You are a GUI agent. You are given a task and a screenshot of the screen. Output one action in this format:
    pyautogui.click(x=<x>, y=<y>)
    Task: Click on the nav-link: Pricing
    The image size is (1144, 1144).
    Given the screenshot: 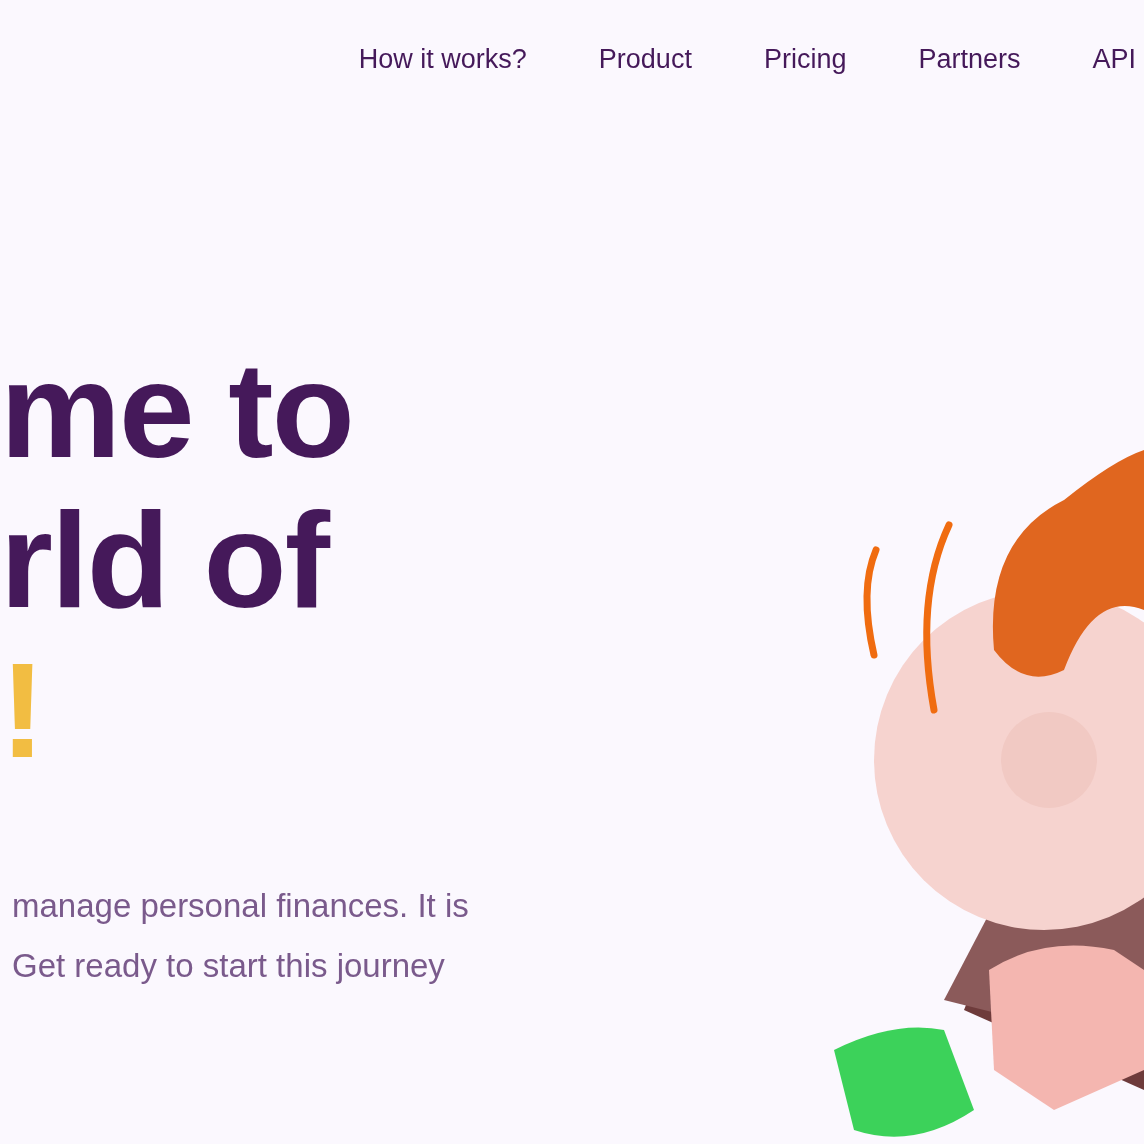 What is the action you would take?
    pyautogui.click(x=805, y=59)
    